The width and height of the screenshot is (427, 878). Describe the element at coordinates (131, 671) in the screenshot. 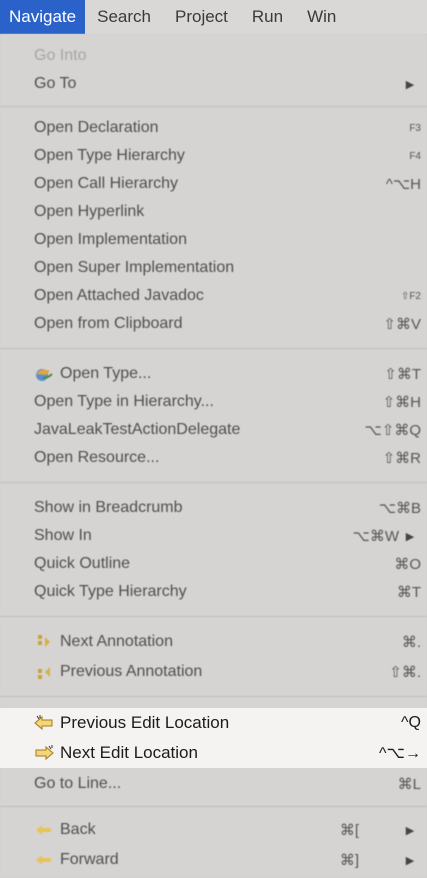

I see `menu-item-label: Previous Annotation` at that location.